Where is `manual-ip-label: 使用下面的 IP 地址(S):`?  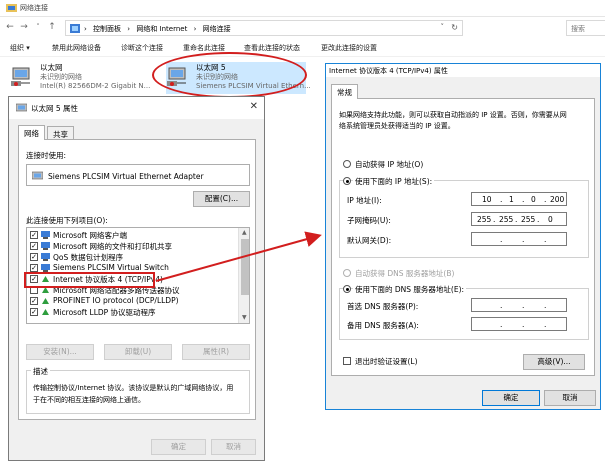 manual-ip-label: 使用下面的 IP 地址(S): is located at coordinates (394, 181).